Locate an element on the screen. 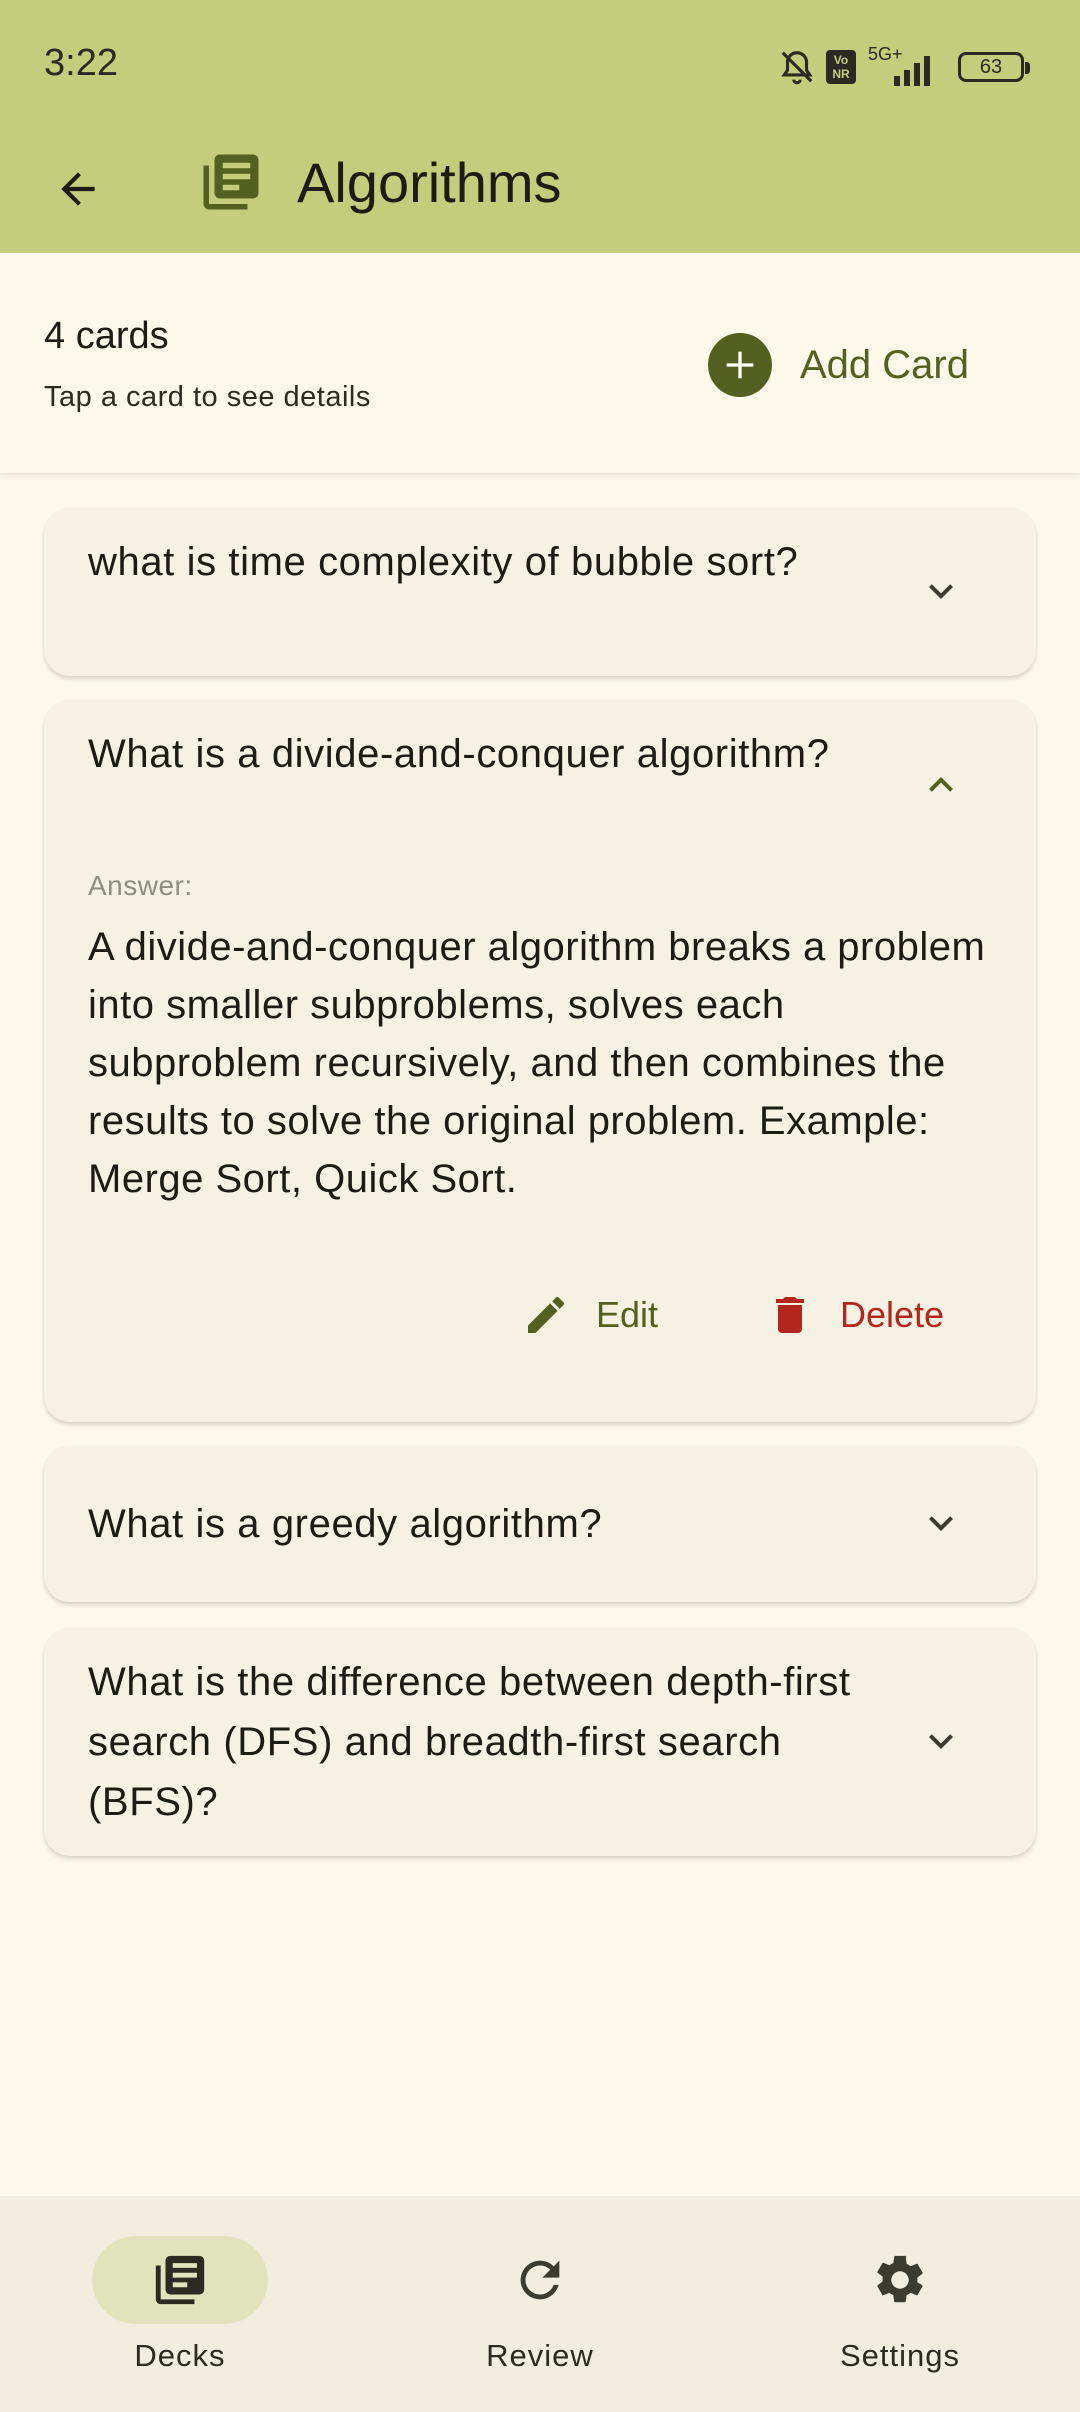  notifications-muted-icon is located at coordinates (797, 68).